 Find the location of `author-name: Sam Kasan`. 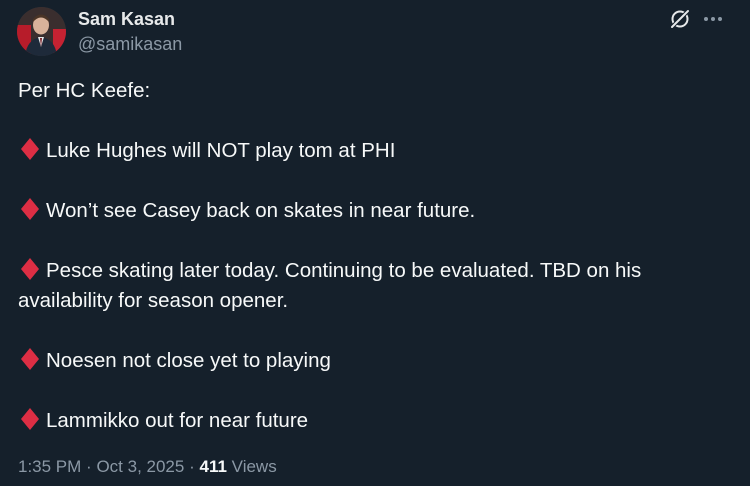

author-name: Sam Kasan is located at coordinates (126, 19).